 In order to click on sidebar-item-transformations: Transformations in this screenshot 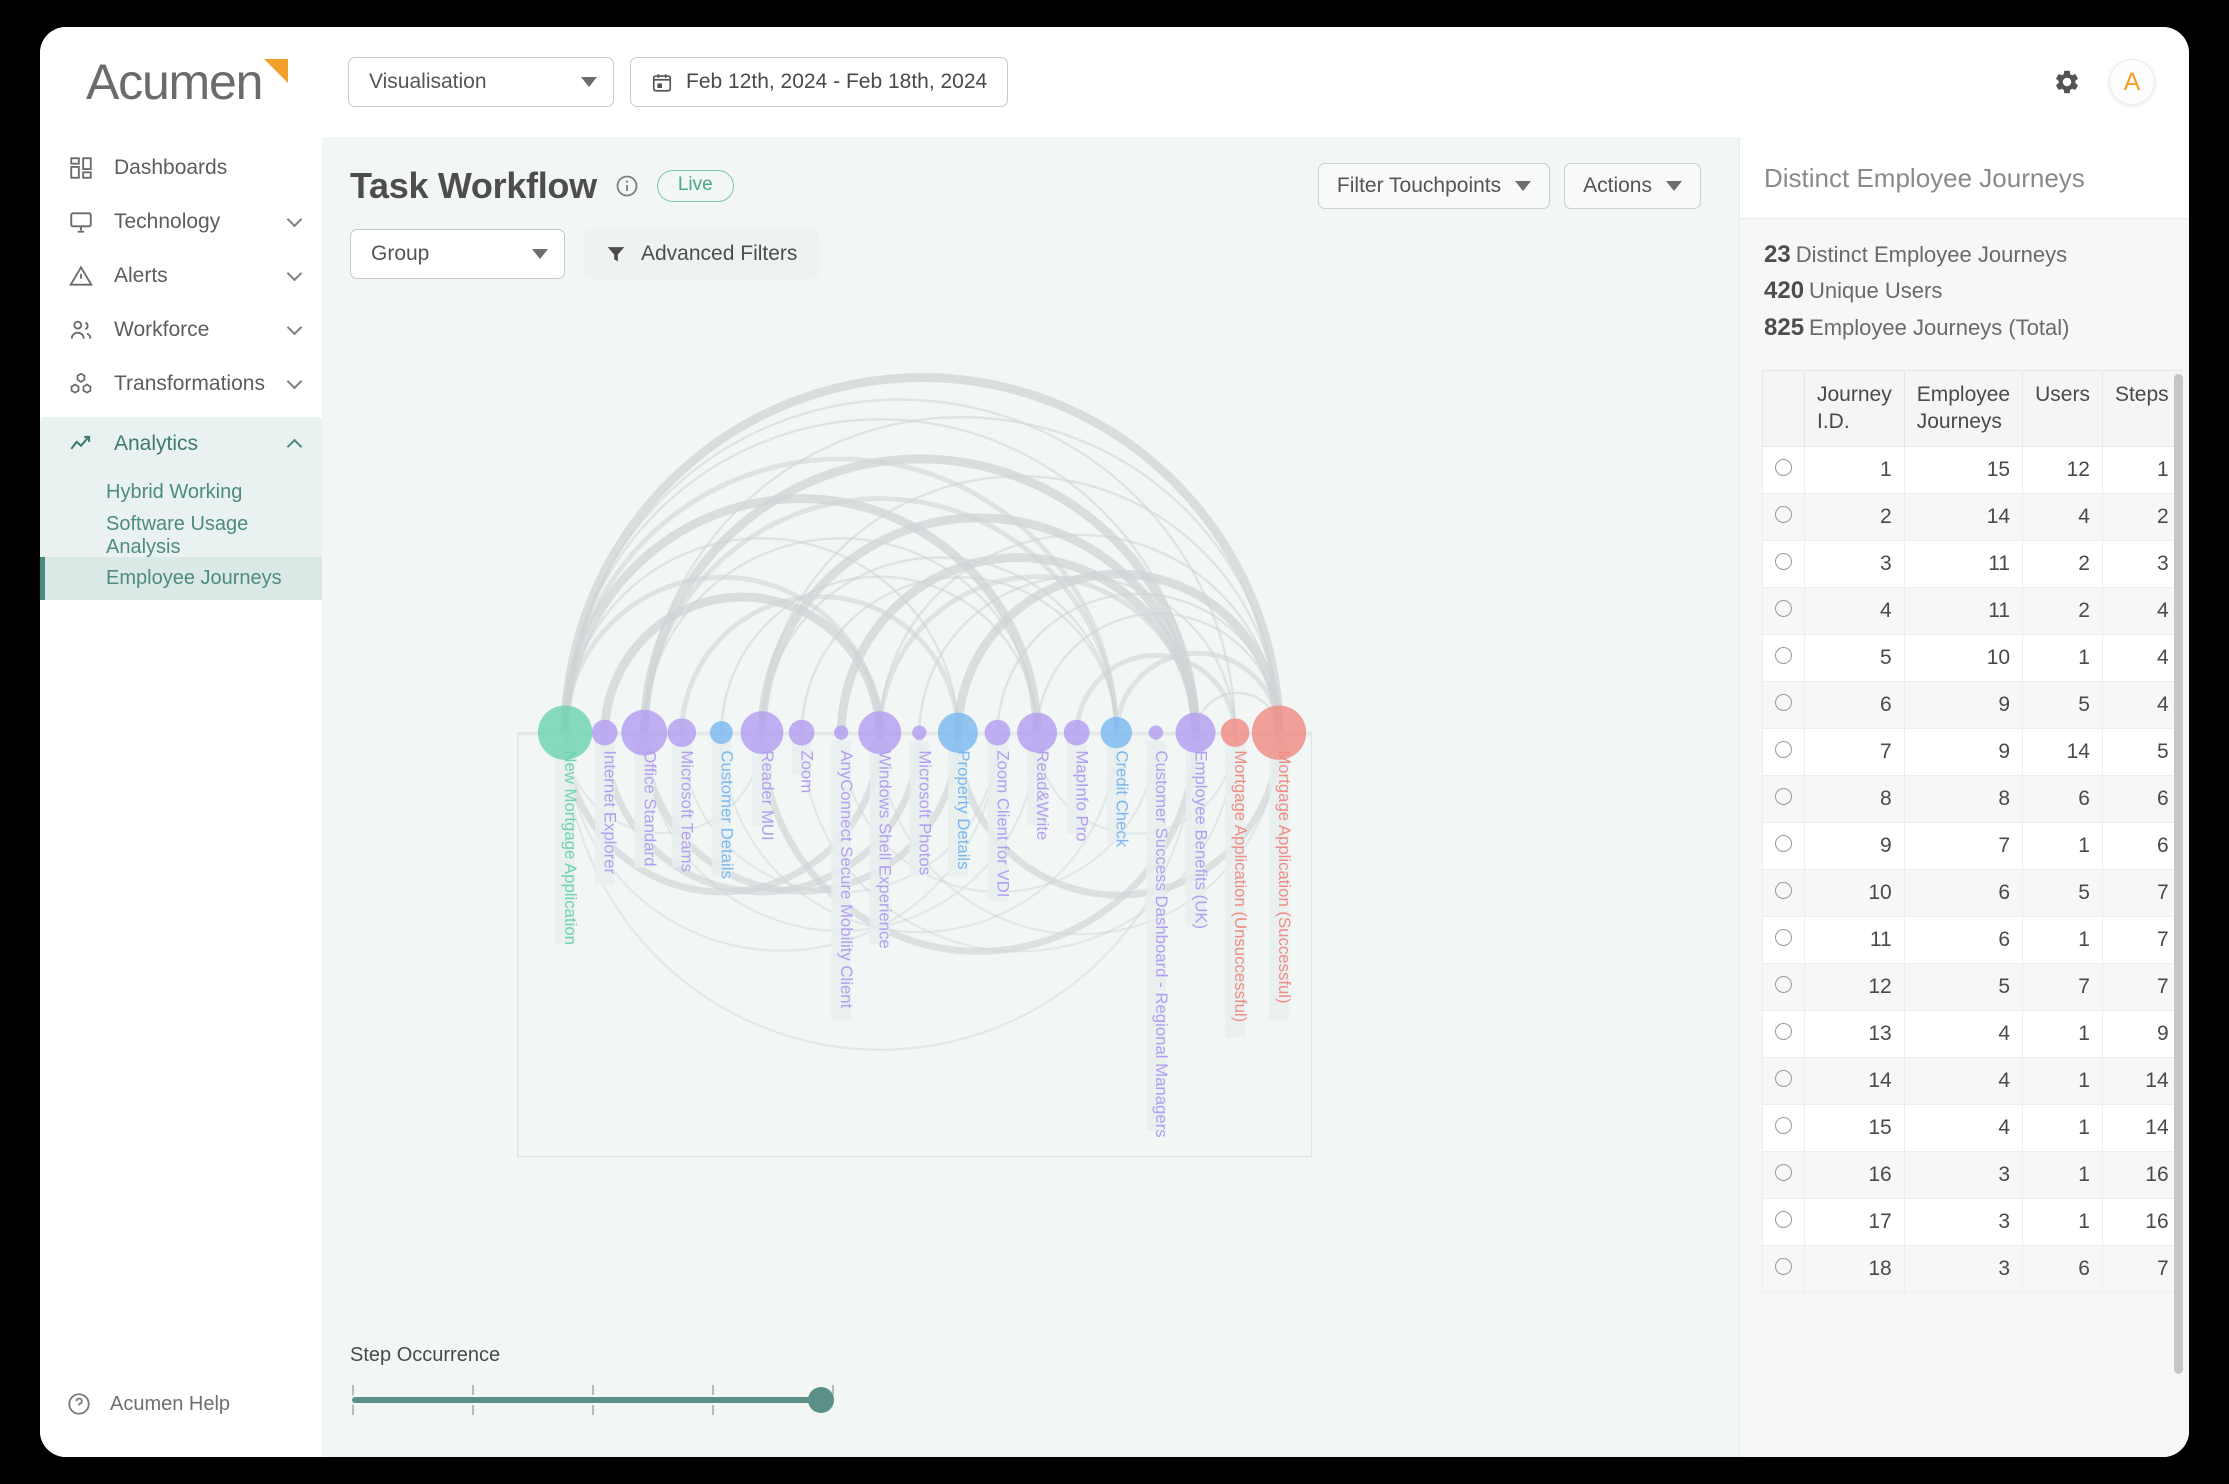, I will do `click(181, 384)`.